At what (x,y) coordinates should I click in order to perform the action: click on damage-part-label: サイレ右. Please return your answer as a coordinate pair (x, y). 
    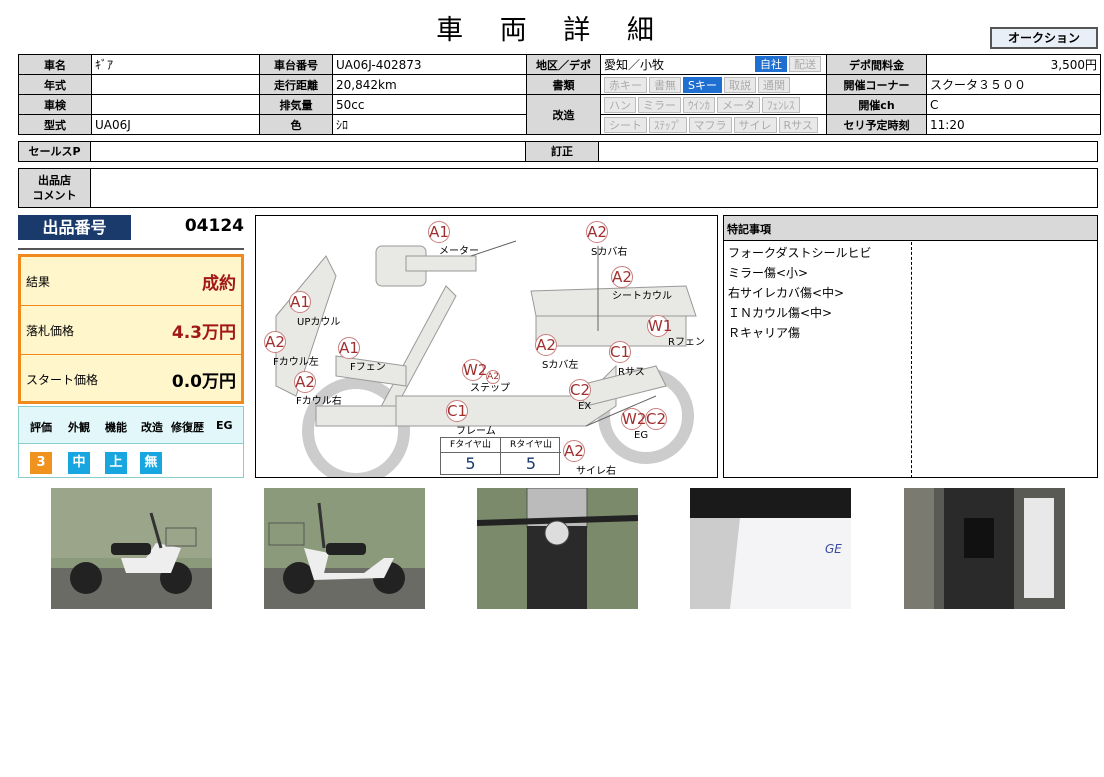
    Looking at the image, I should click on (596, 471).